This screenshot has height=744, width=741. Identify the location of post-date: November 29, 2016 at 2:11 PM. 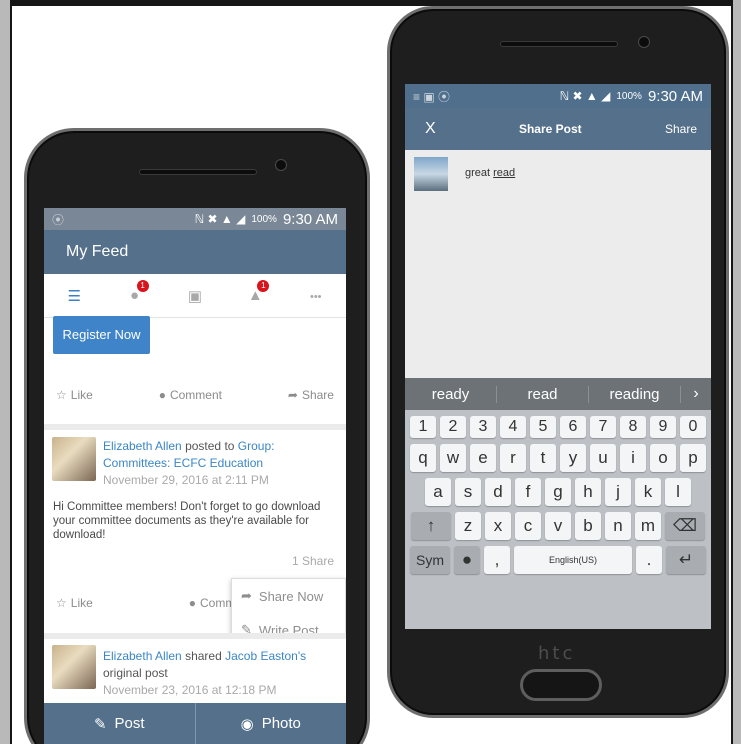
(186, 480).